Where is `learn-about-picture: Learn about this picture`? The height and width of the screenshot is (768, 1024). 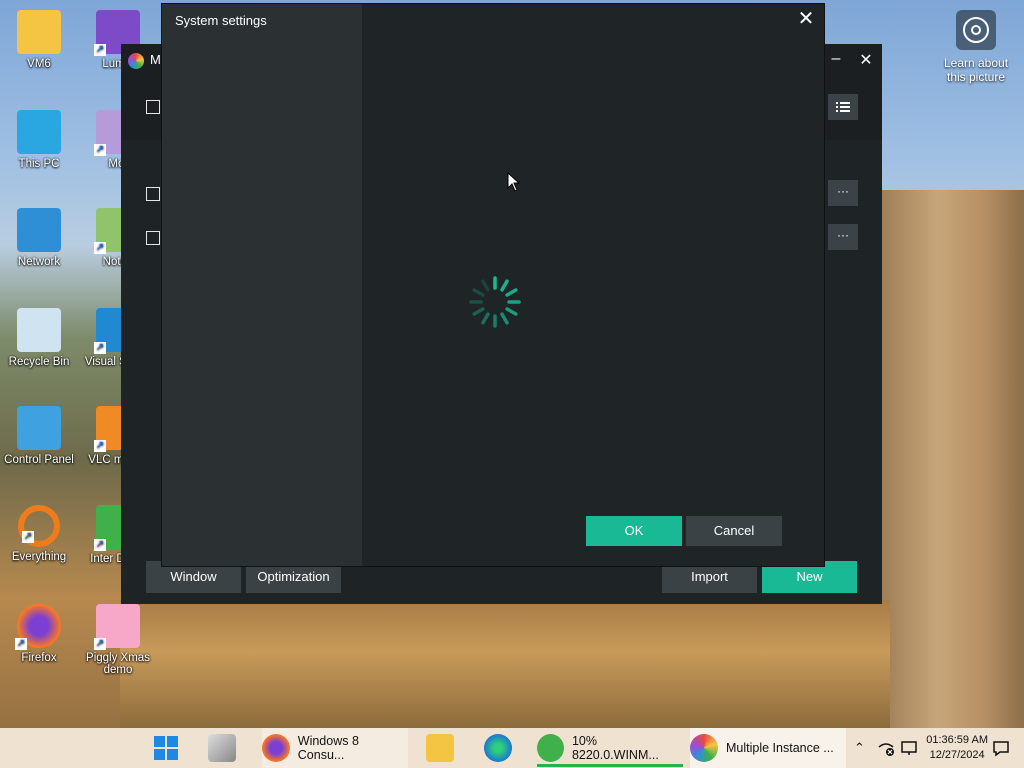
learn-about-picture: Learn about this picture is located at coordinates (976, 47).